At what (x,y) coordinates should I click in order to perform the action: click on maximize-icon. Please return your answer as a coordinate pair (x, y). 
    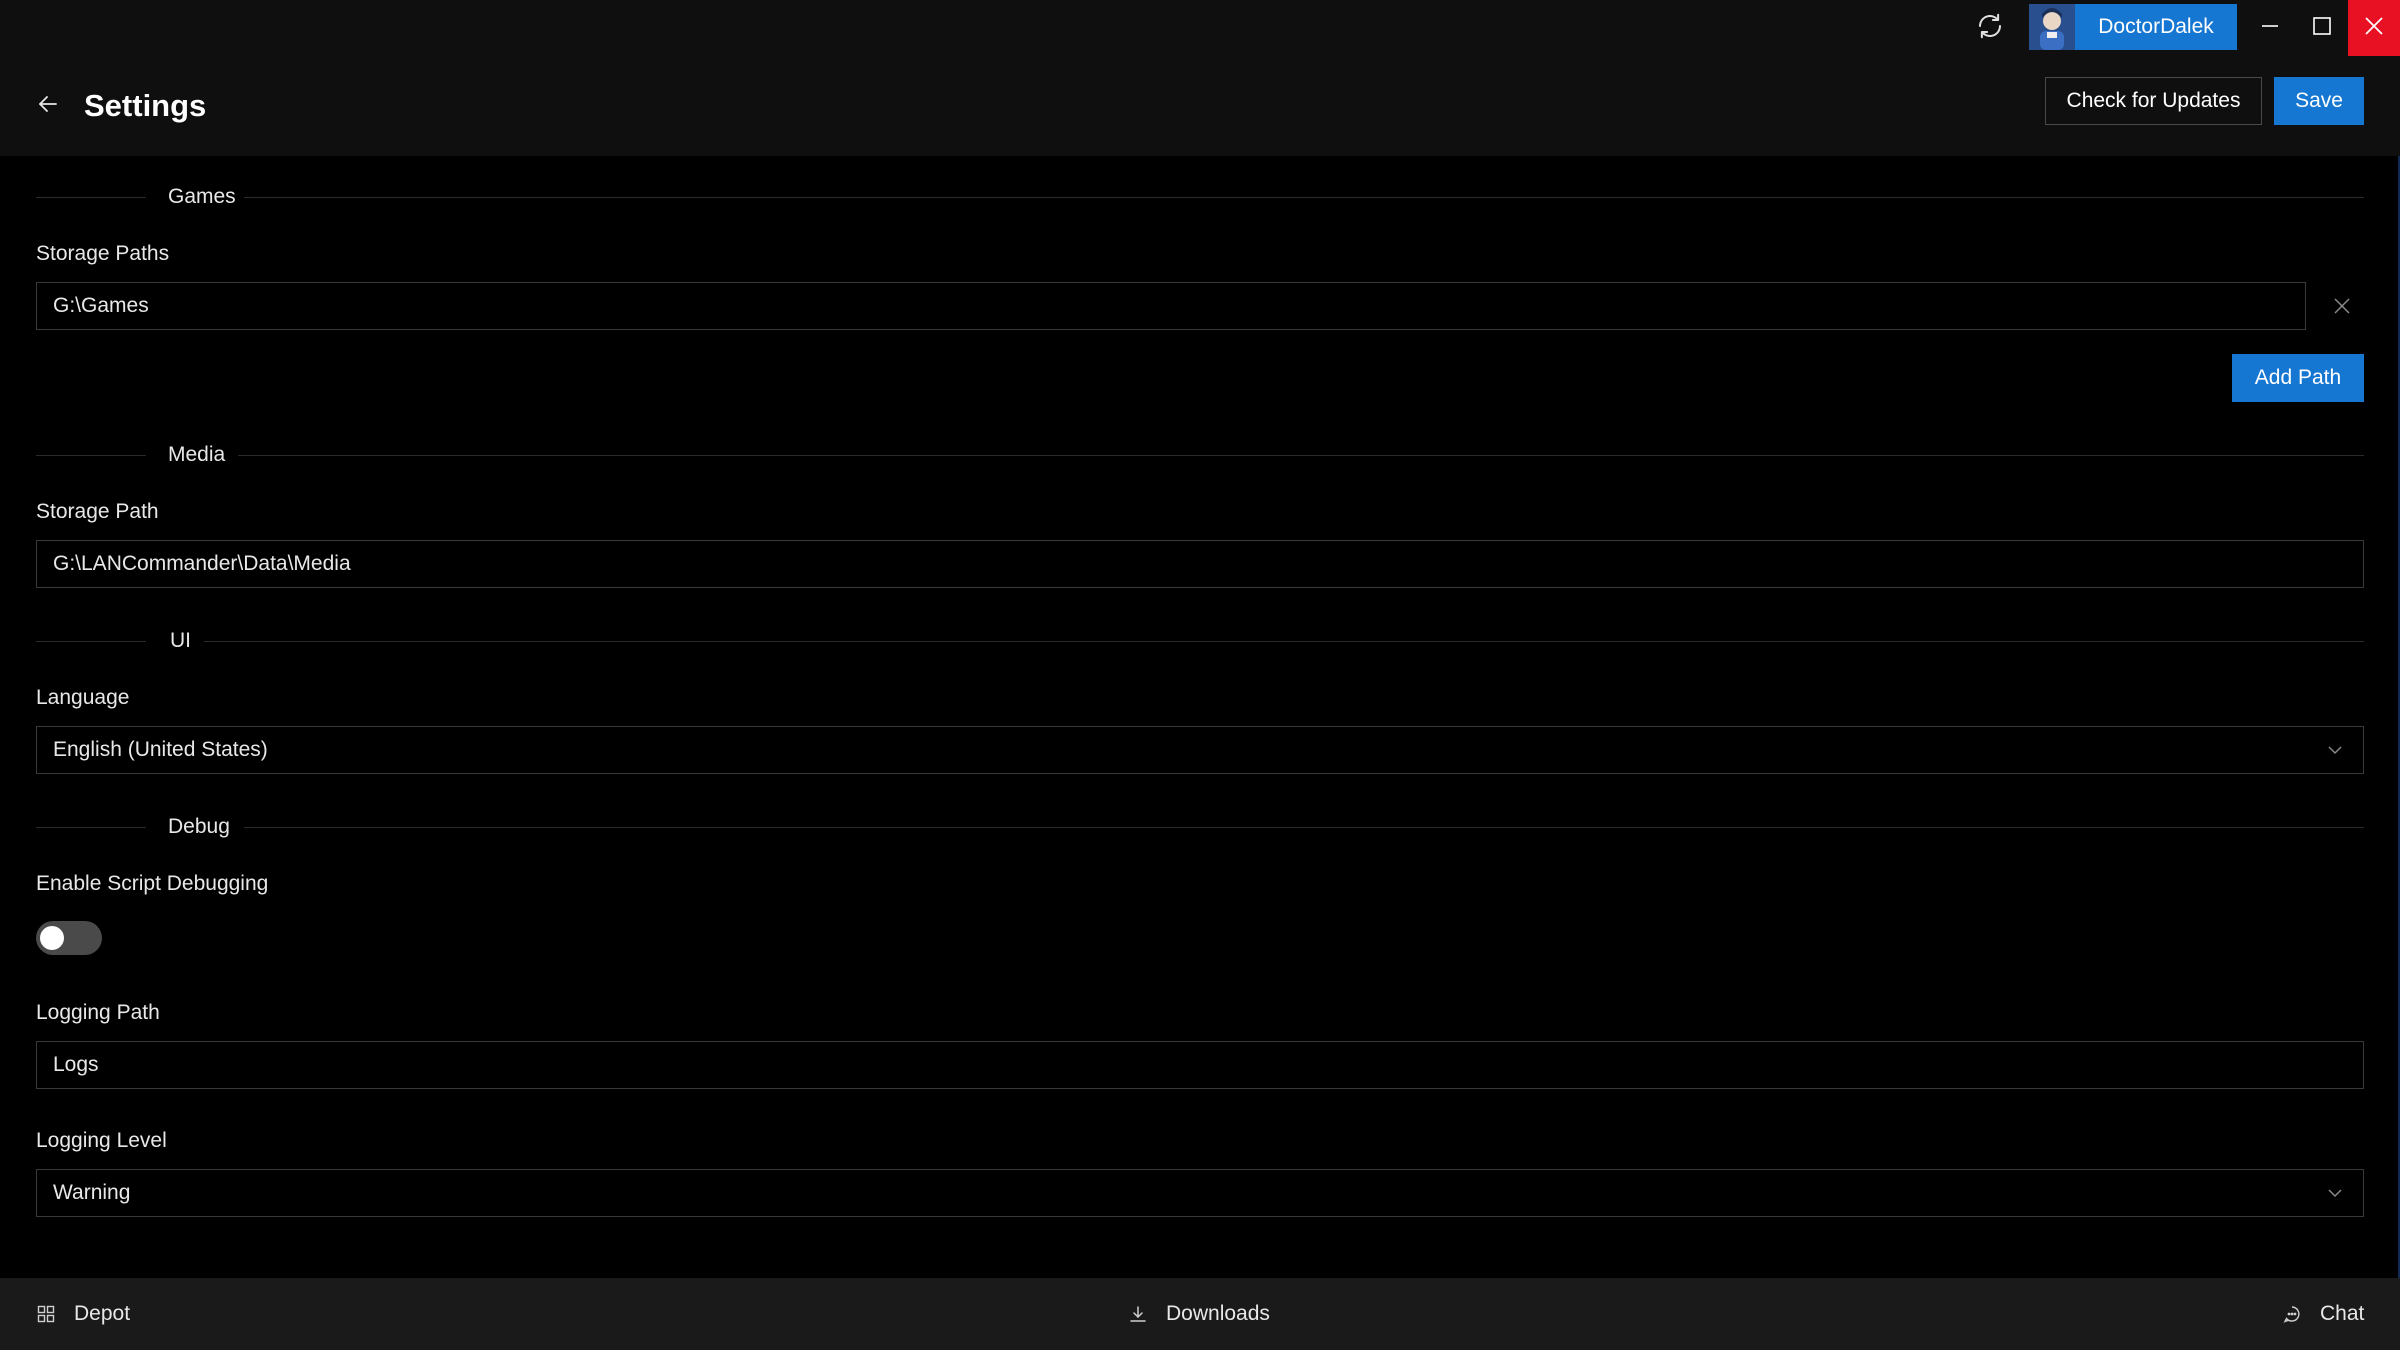
    Looking at the image, I should click on (2322, 28).